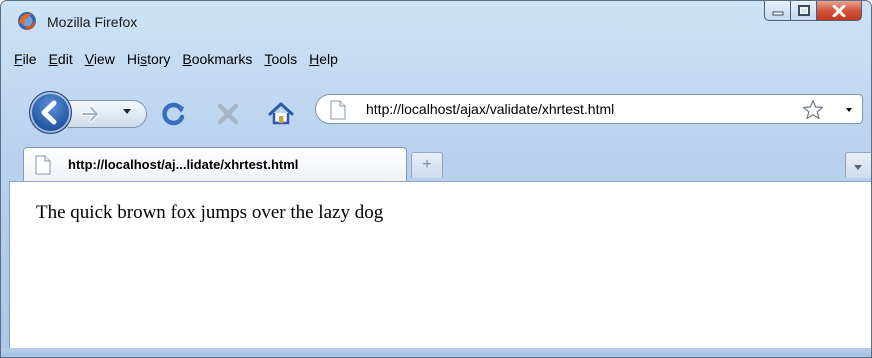 The height and width of the screenshot is (358, 872). Describe the element at coordinates (436, 352) in the screenshot. I see `window-bottom-frame` at that location.